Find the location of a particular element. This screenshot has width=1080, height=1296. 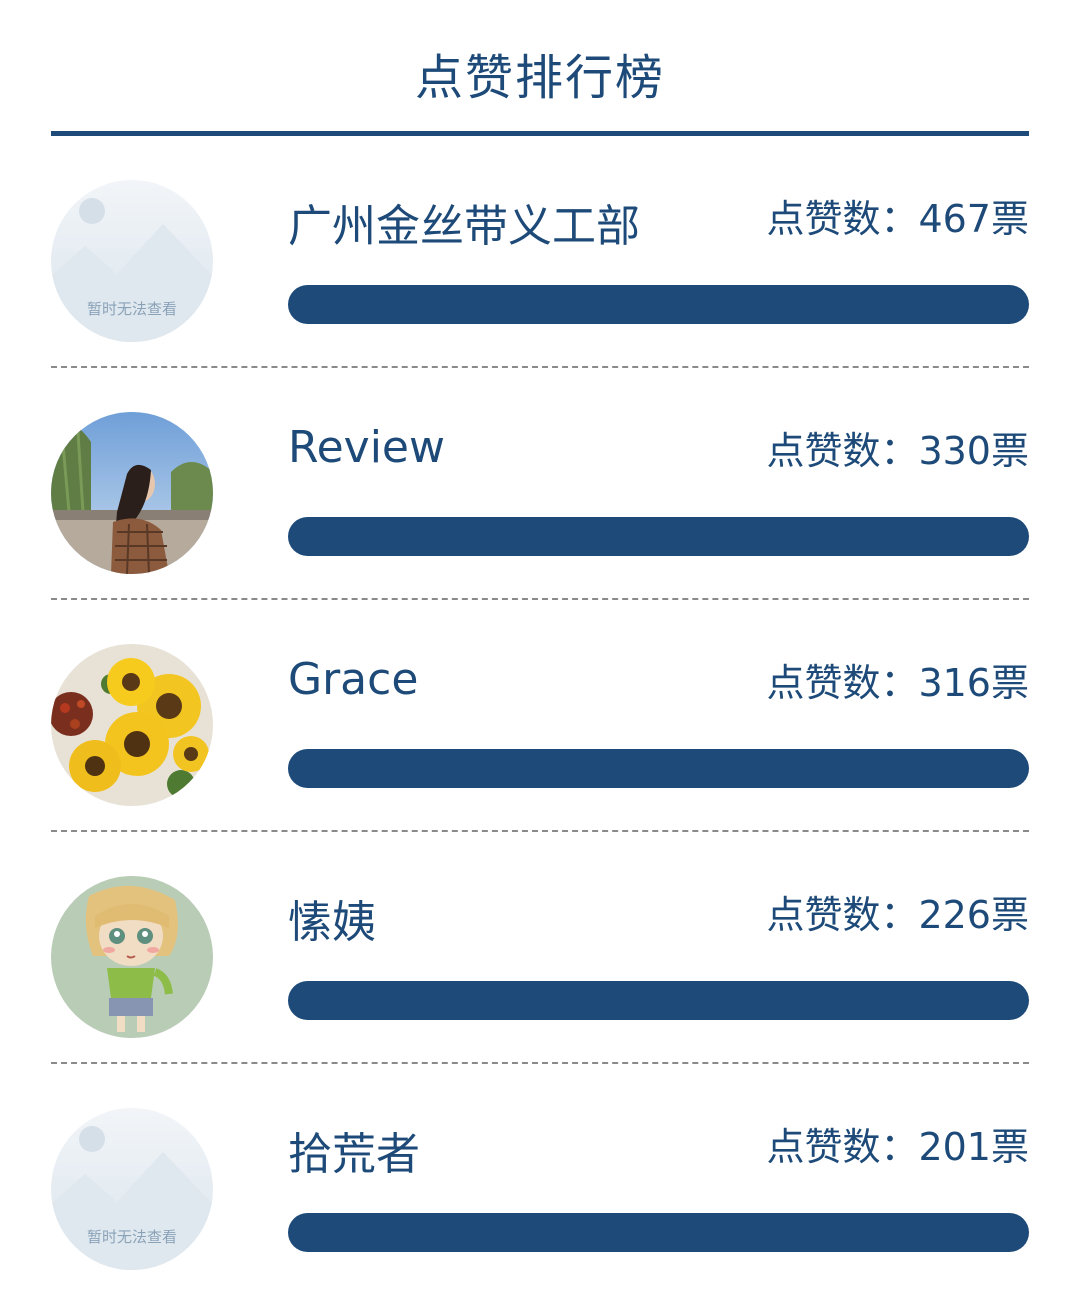

vote-count: 点赞数：467票 is located at coordinates (897, 215).